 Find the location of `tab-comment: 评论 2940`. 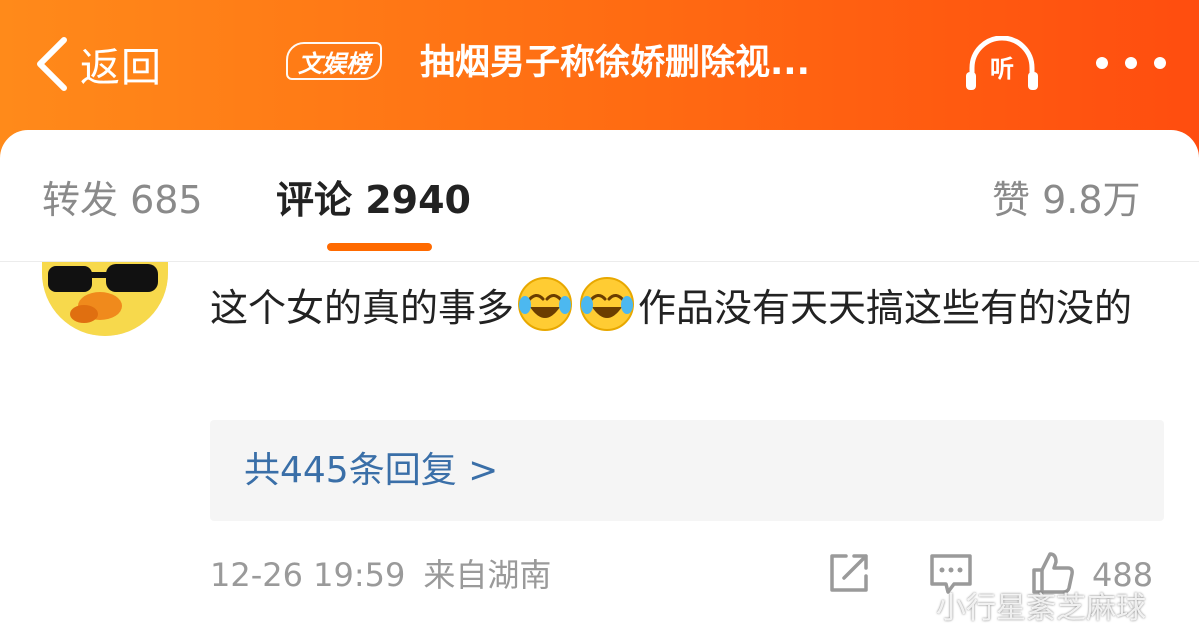

tab-comment: 评论 2940 is located at coordinates (373, 200).